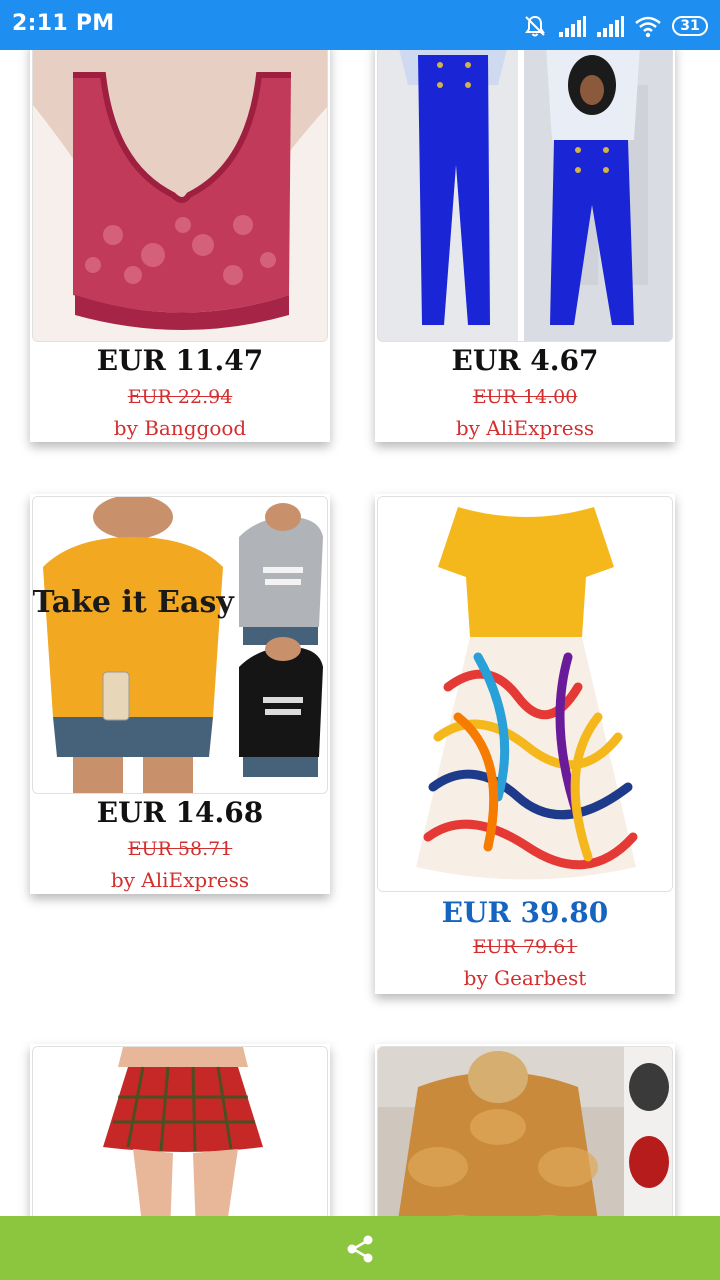  I want to click on product-old-price: EUR 14.00, so click(525, 397).